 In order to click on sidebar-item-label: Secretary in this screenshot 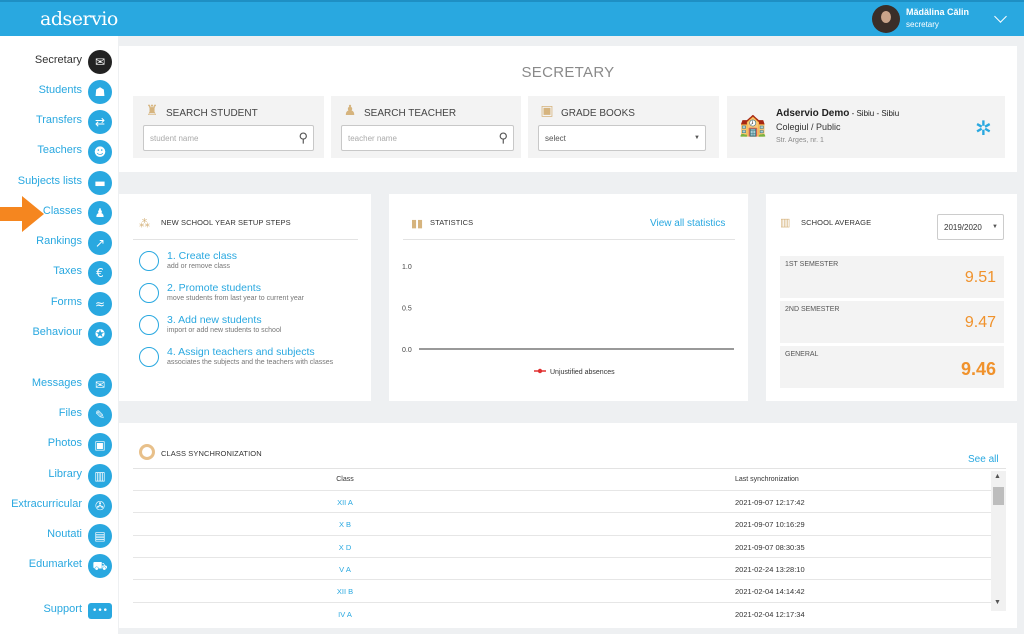, I will do `click(58, 60)`.